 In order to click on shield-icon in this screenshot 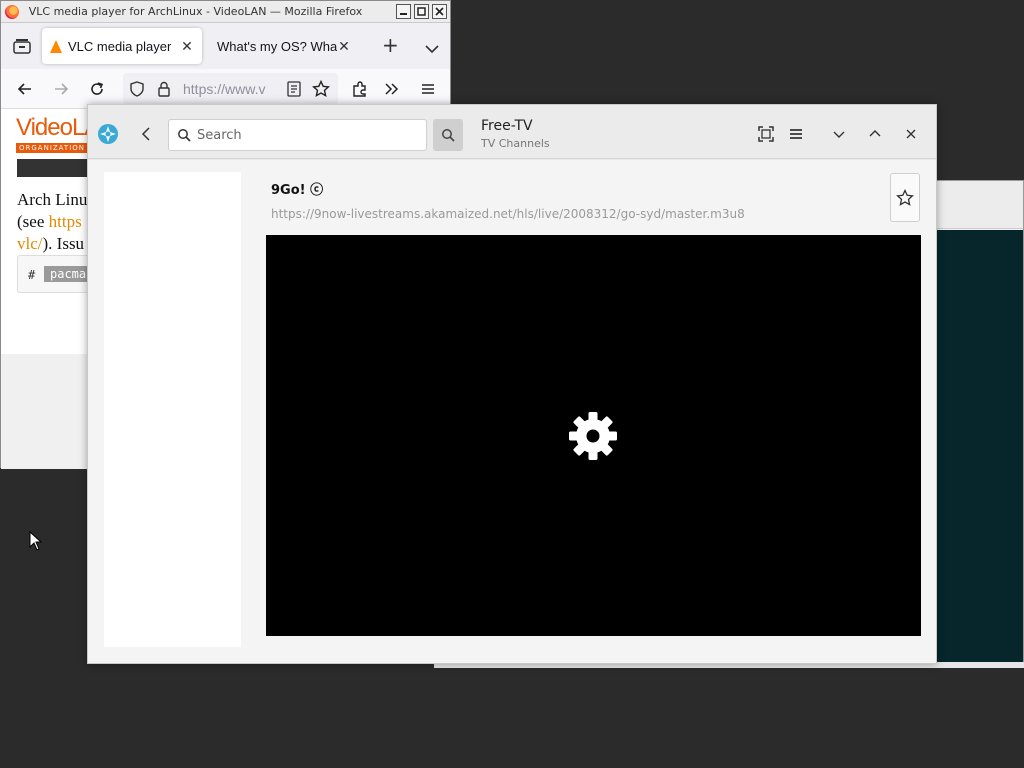, I will do `click(137, 89)`.